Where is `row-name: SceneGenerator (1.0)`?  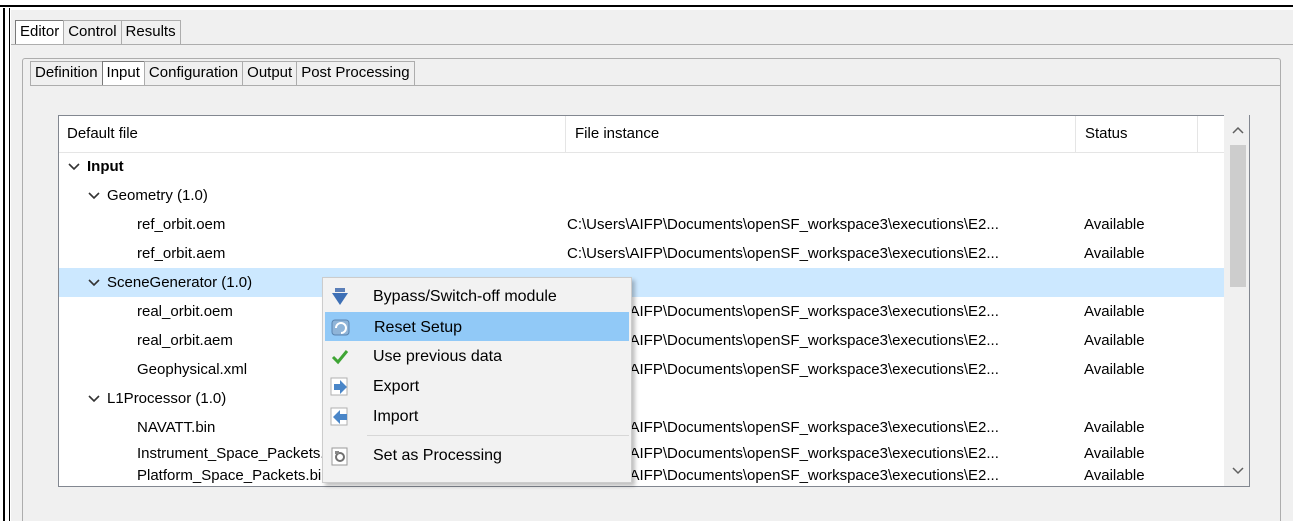 row-name: SceneGenerator (1.0) is located at coordinates (180, 282).